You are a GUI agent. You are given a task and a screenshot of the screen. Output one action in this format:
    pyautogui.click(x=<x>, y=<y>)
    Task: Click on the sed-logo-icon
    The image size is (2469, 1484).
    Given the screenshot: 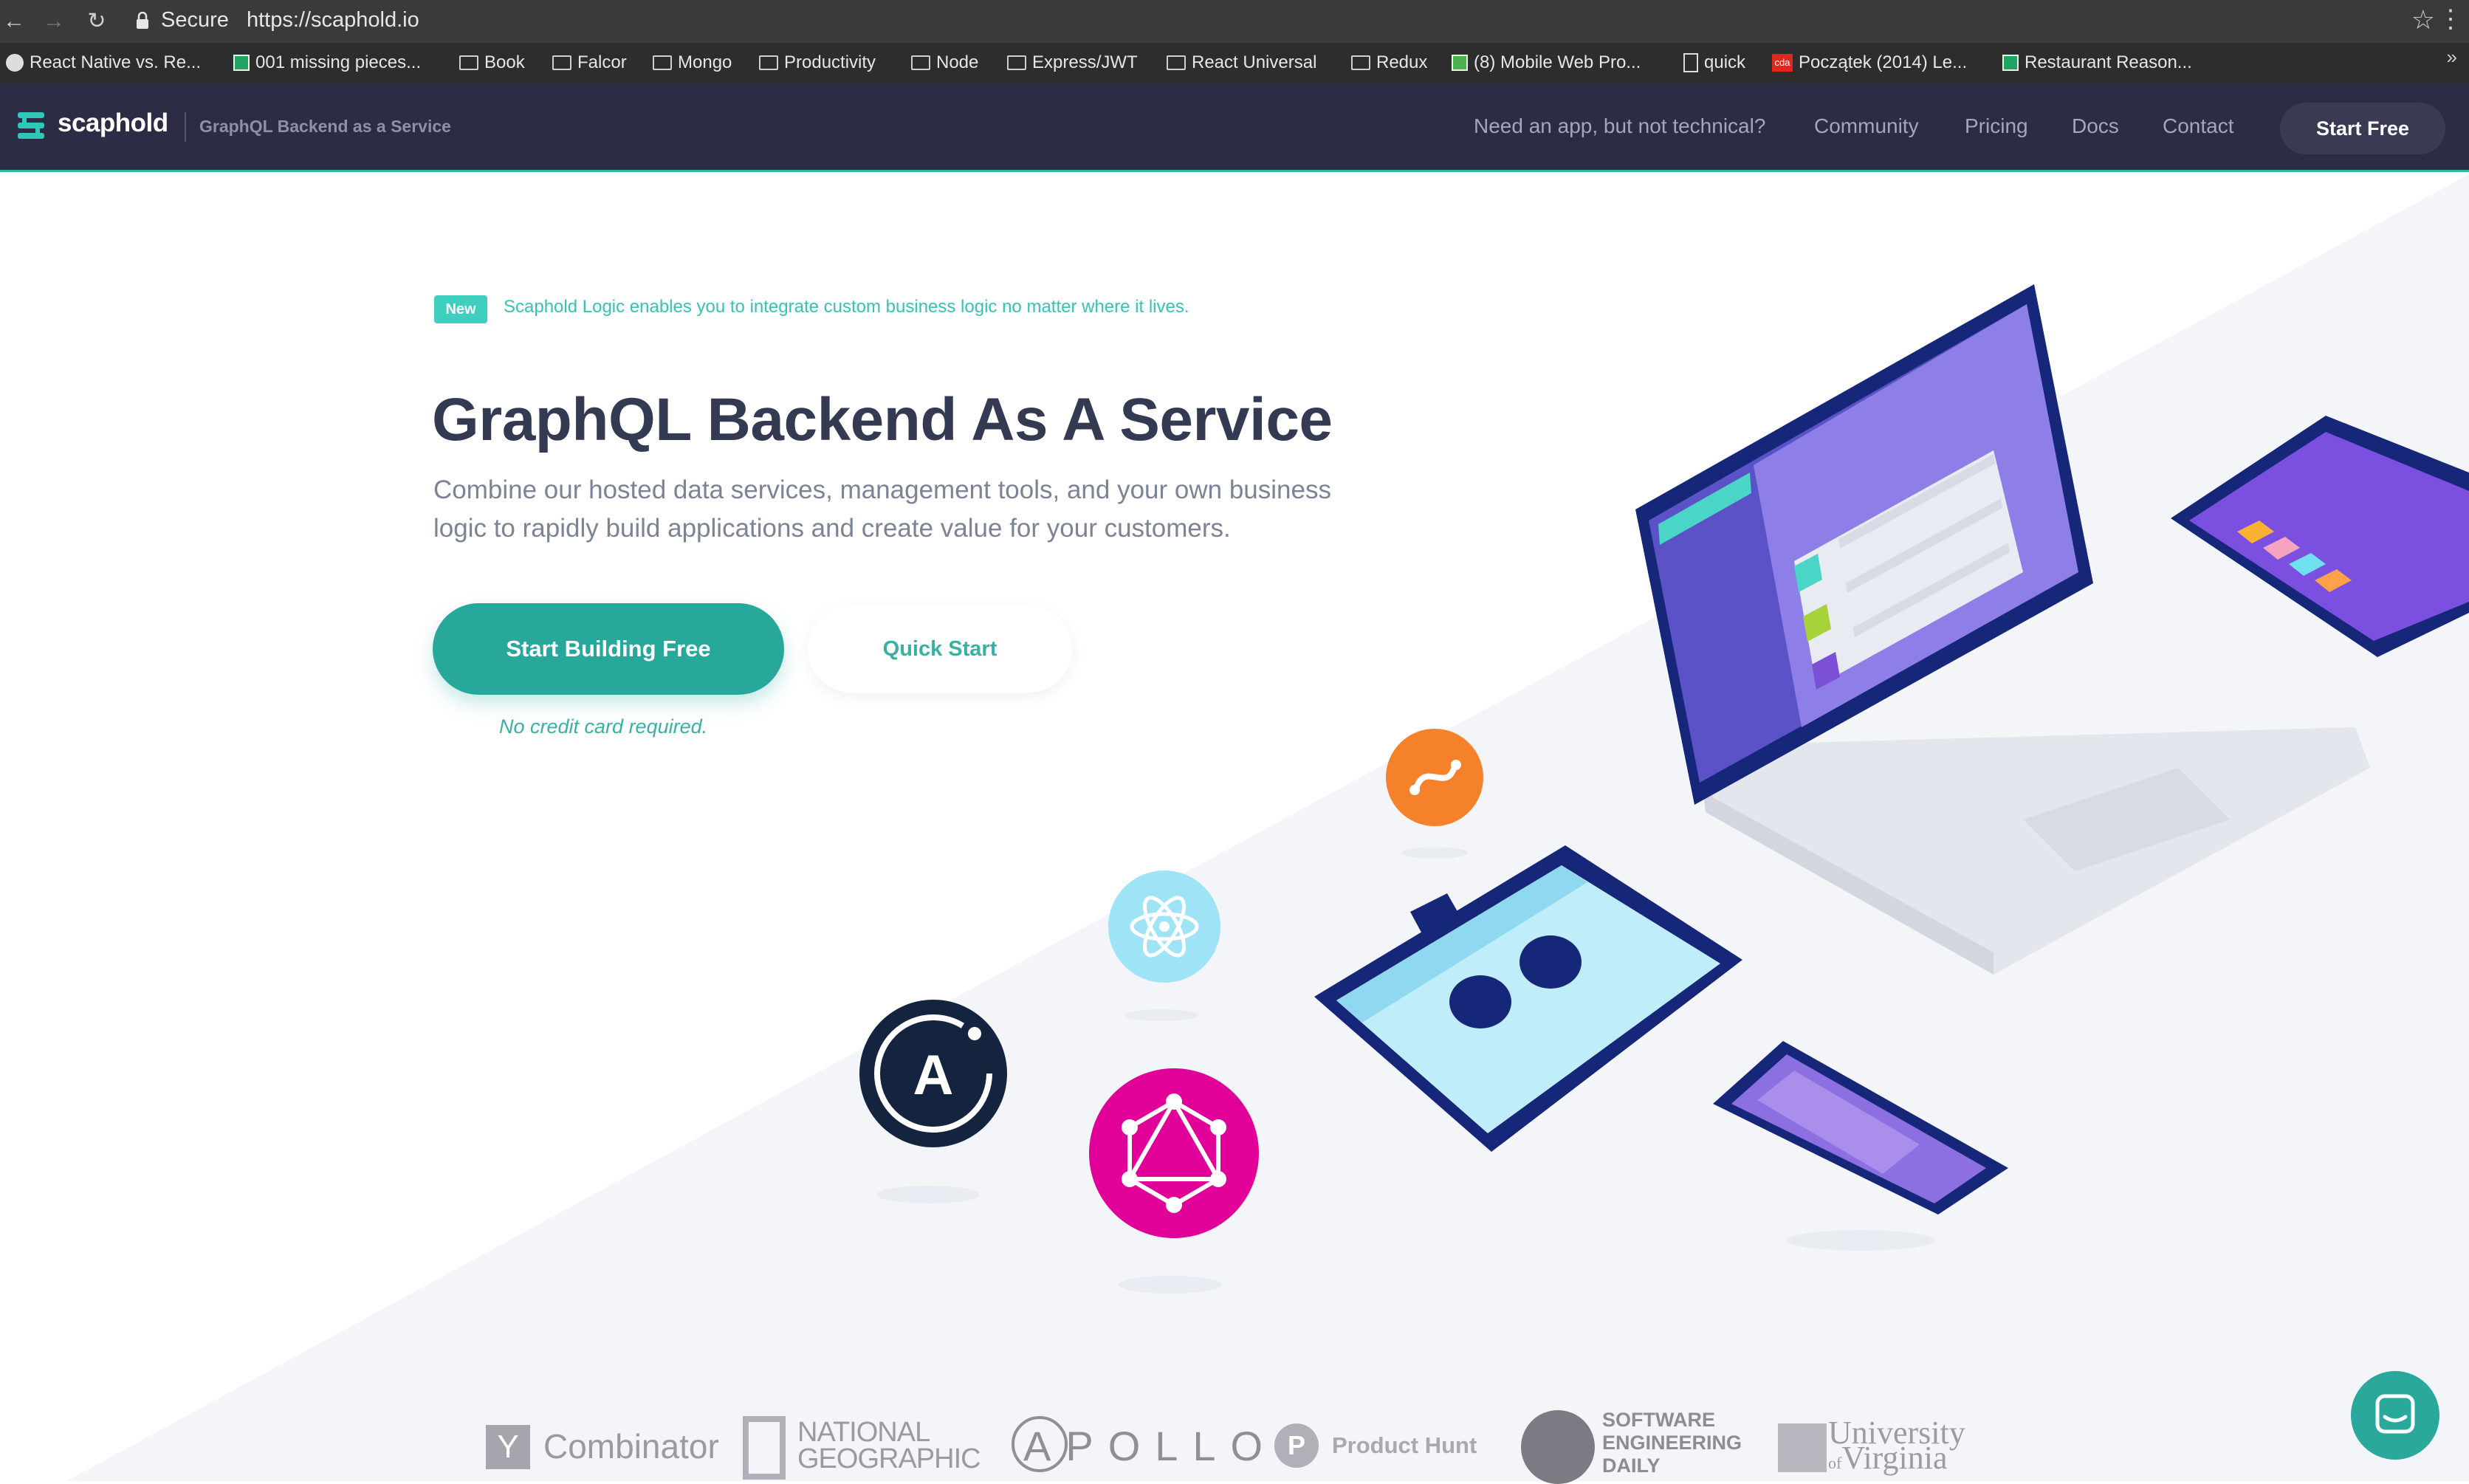 What is the action you would take?
    pyautogui.click(x=1558, y=1447)
    